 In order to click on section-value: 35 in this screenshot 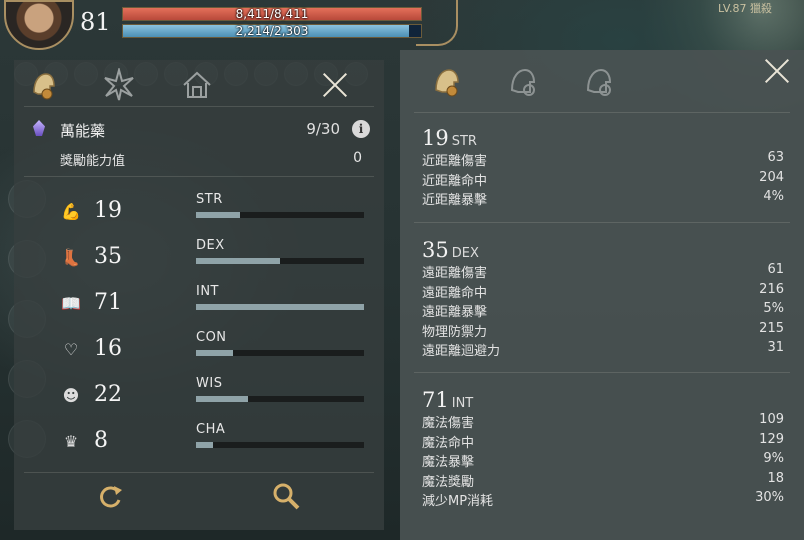, I will do `click(435, 250)`.